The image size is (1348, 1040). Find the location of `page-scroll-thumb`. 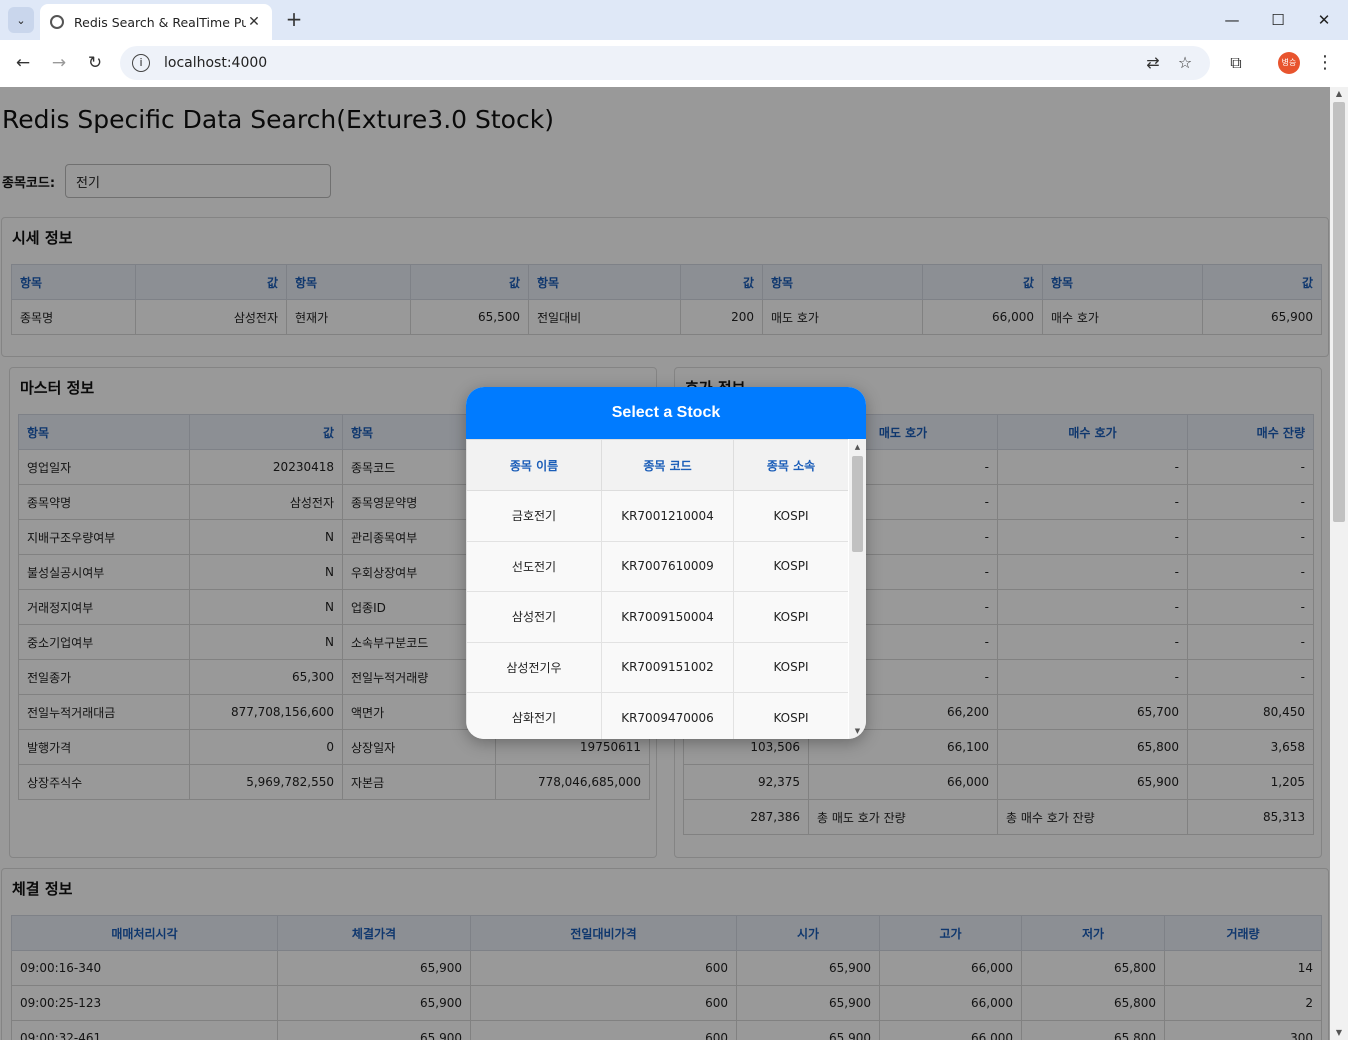

page-scroll-thumb is located at coordinates (1339, 312).